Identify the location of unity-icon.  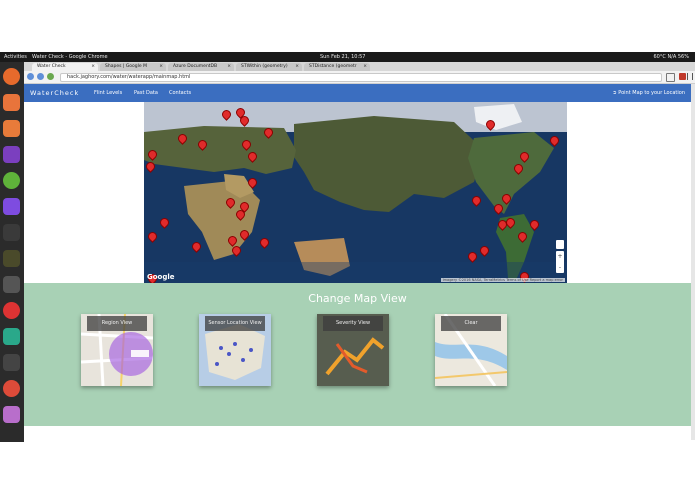
(11, 232).